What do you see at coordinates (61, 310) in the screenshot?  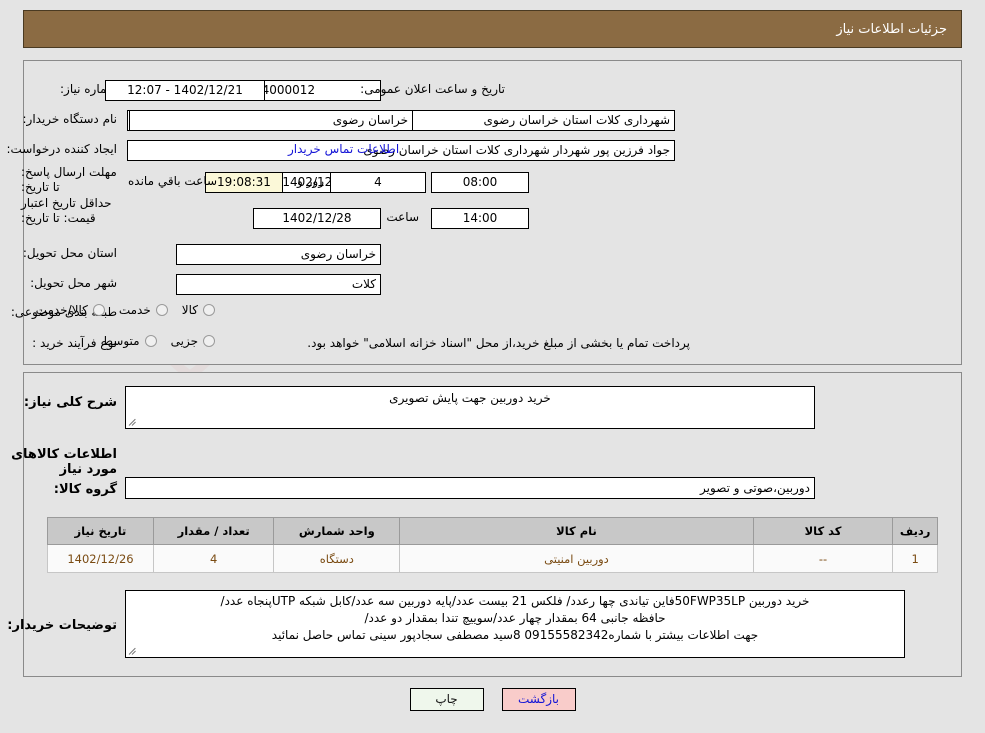 I see `category-option-2: کالا/خدمت` at bounding box center [61, 310].